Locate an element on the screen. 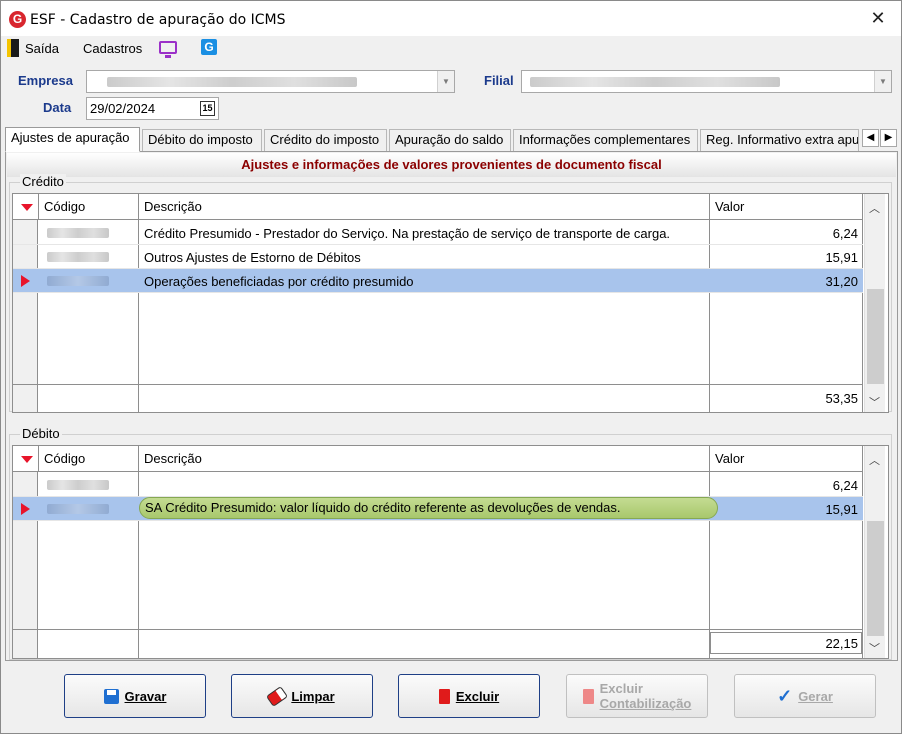 The width and height of the screenshot is (902, 734). debito-scrollbar: ︿ ﹀ is located at coordinates (874, 552).